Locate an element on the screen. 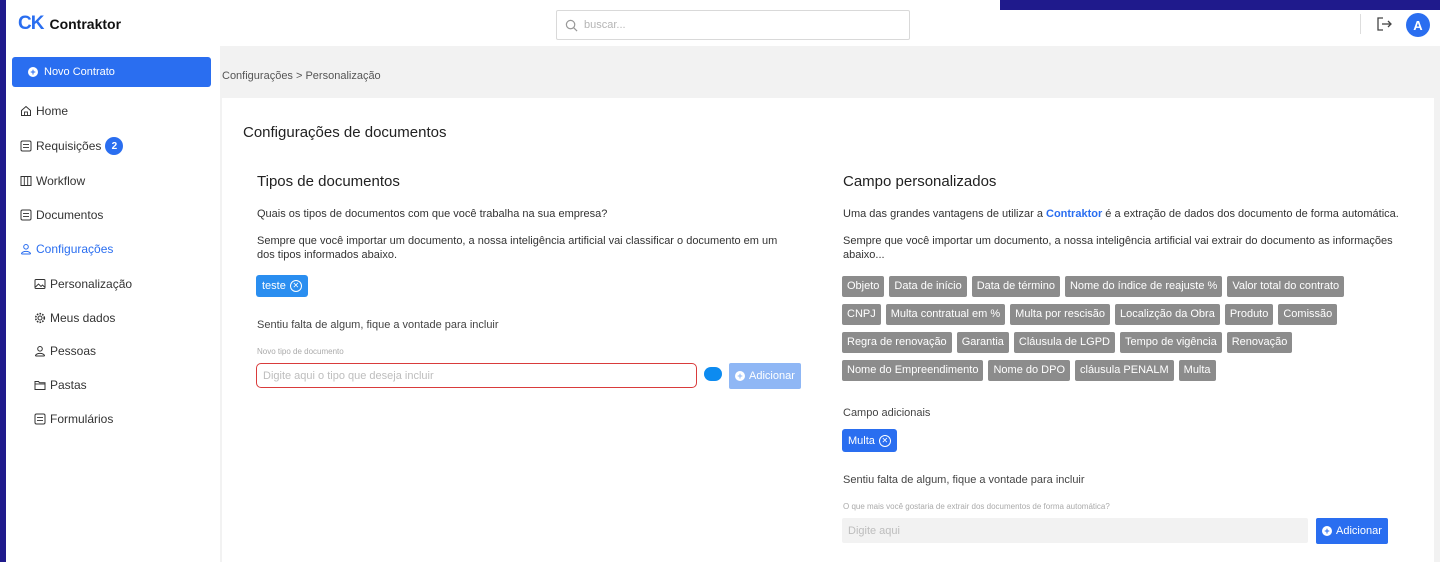  field-tag: Nome do DPO is located at coordinates (1029, 370).